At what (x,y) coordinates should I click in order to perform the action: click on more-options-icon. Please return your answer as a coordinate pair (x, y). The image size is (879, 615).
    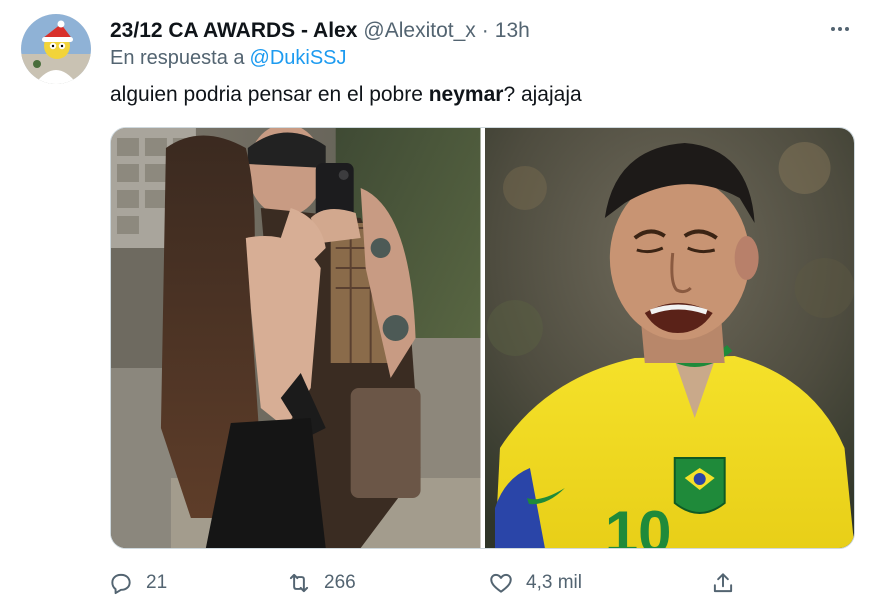
    Looking at the image, I should click on (840, 29).